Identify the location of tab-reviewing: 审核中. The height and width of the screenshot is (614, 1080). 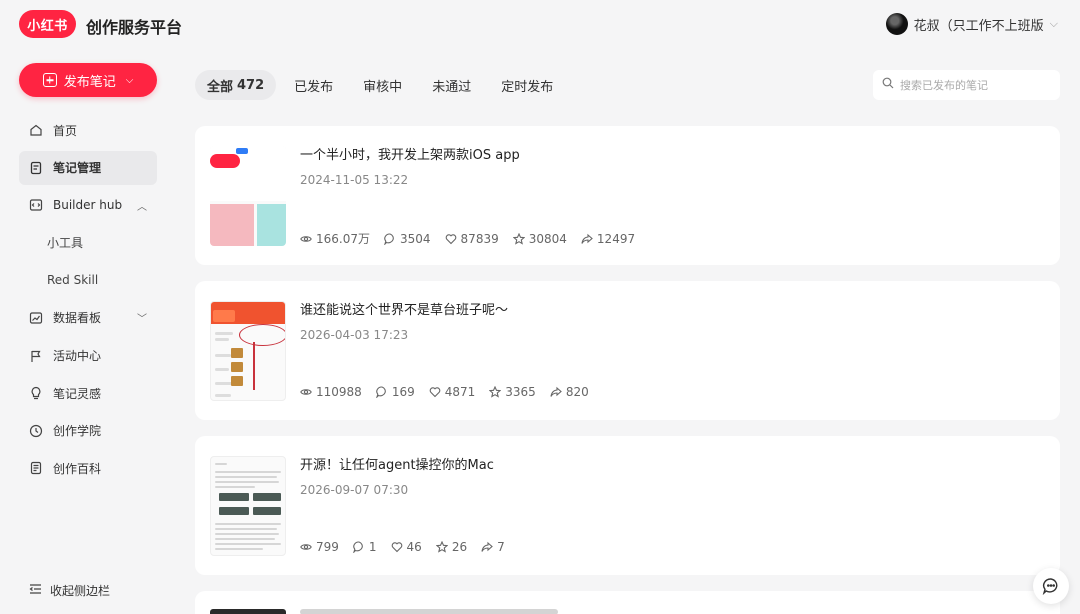
(382, 85).